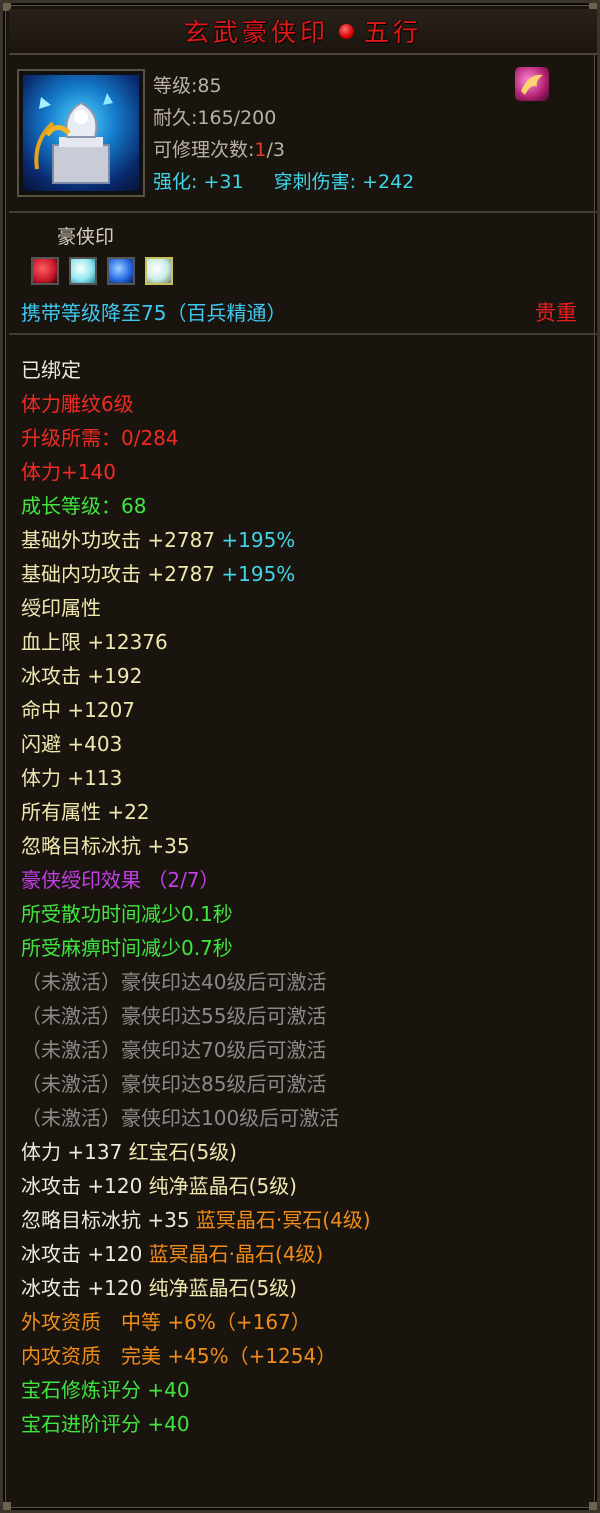 This screenshot has height=1513, width=600. I want to click on durability-value: 165/200, so click(237, 118).